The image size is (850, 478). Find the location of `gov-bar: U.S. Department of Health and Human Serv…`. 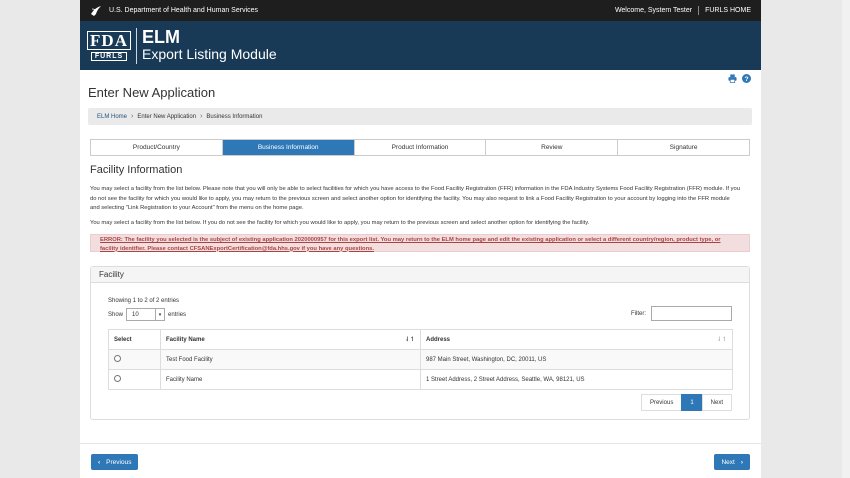

gov-bar: U.S. Department of Health and Human Serv… is located at coordinates (420, 10).